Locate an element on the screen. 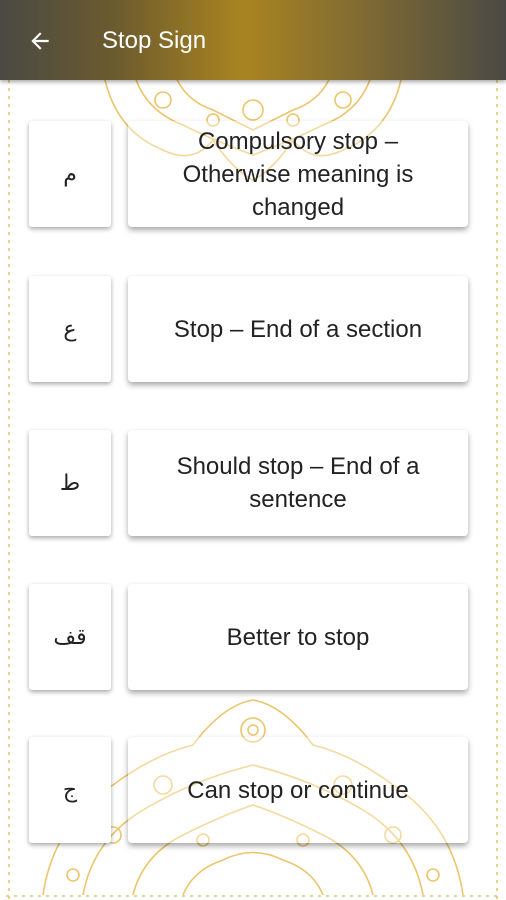  list-item: قف Better to stop is located at coordinates (253, 639).